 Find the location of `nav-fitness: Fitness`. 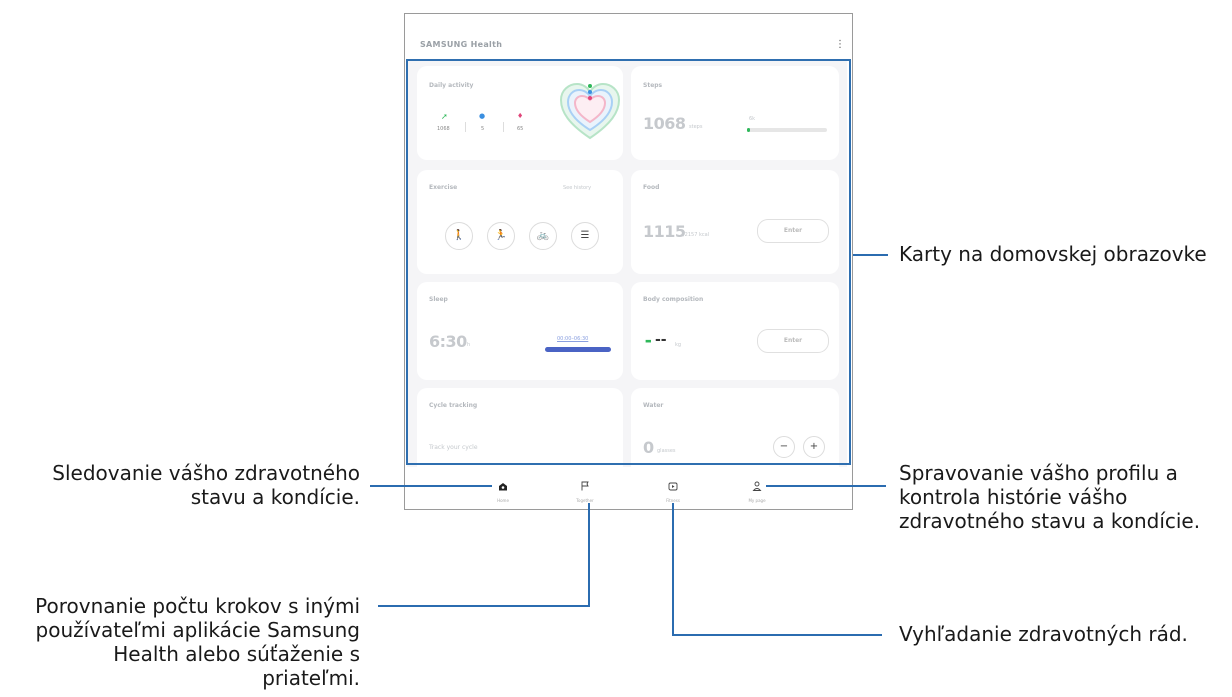

nav-fitness: Fitness is located at coordinates (673, 489).